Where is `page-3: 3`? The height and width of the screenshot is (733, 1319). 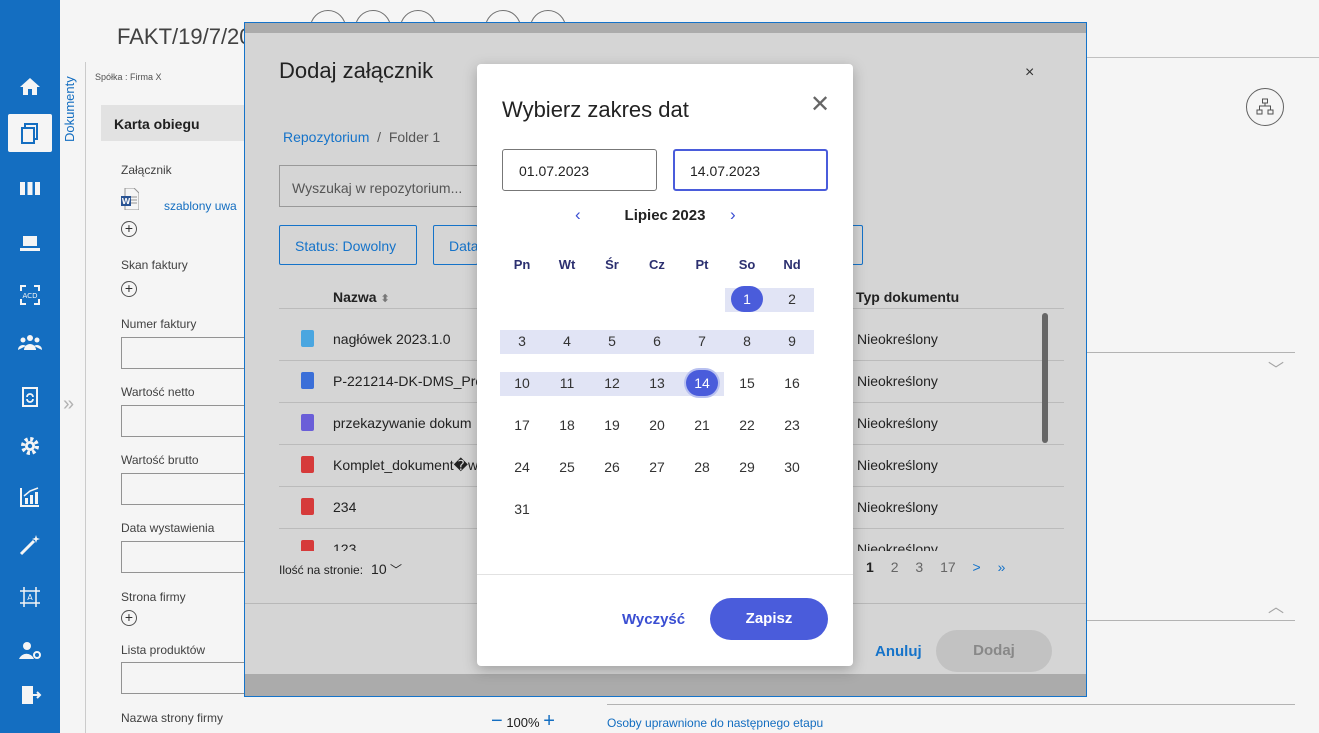 page-3: 3 is located at coordinates (919, 567).